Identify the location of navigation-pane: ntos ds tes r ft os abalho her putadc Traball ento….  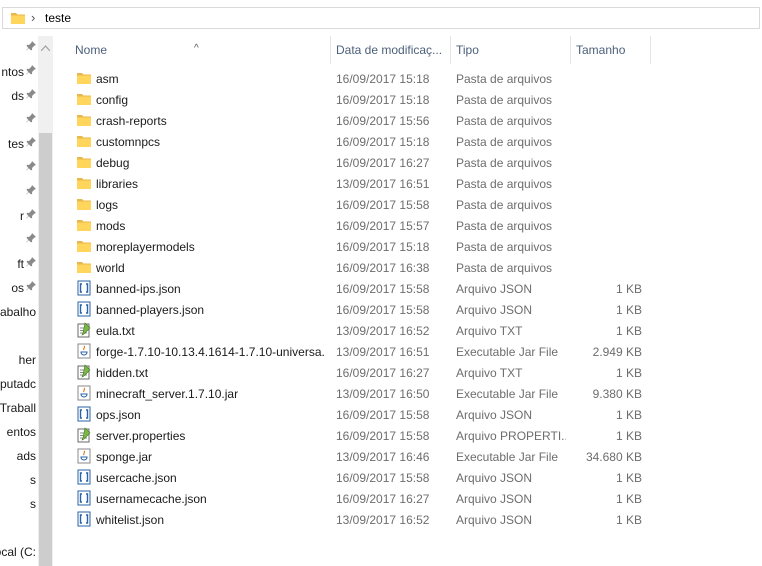
(19, 301).